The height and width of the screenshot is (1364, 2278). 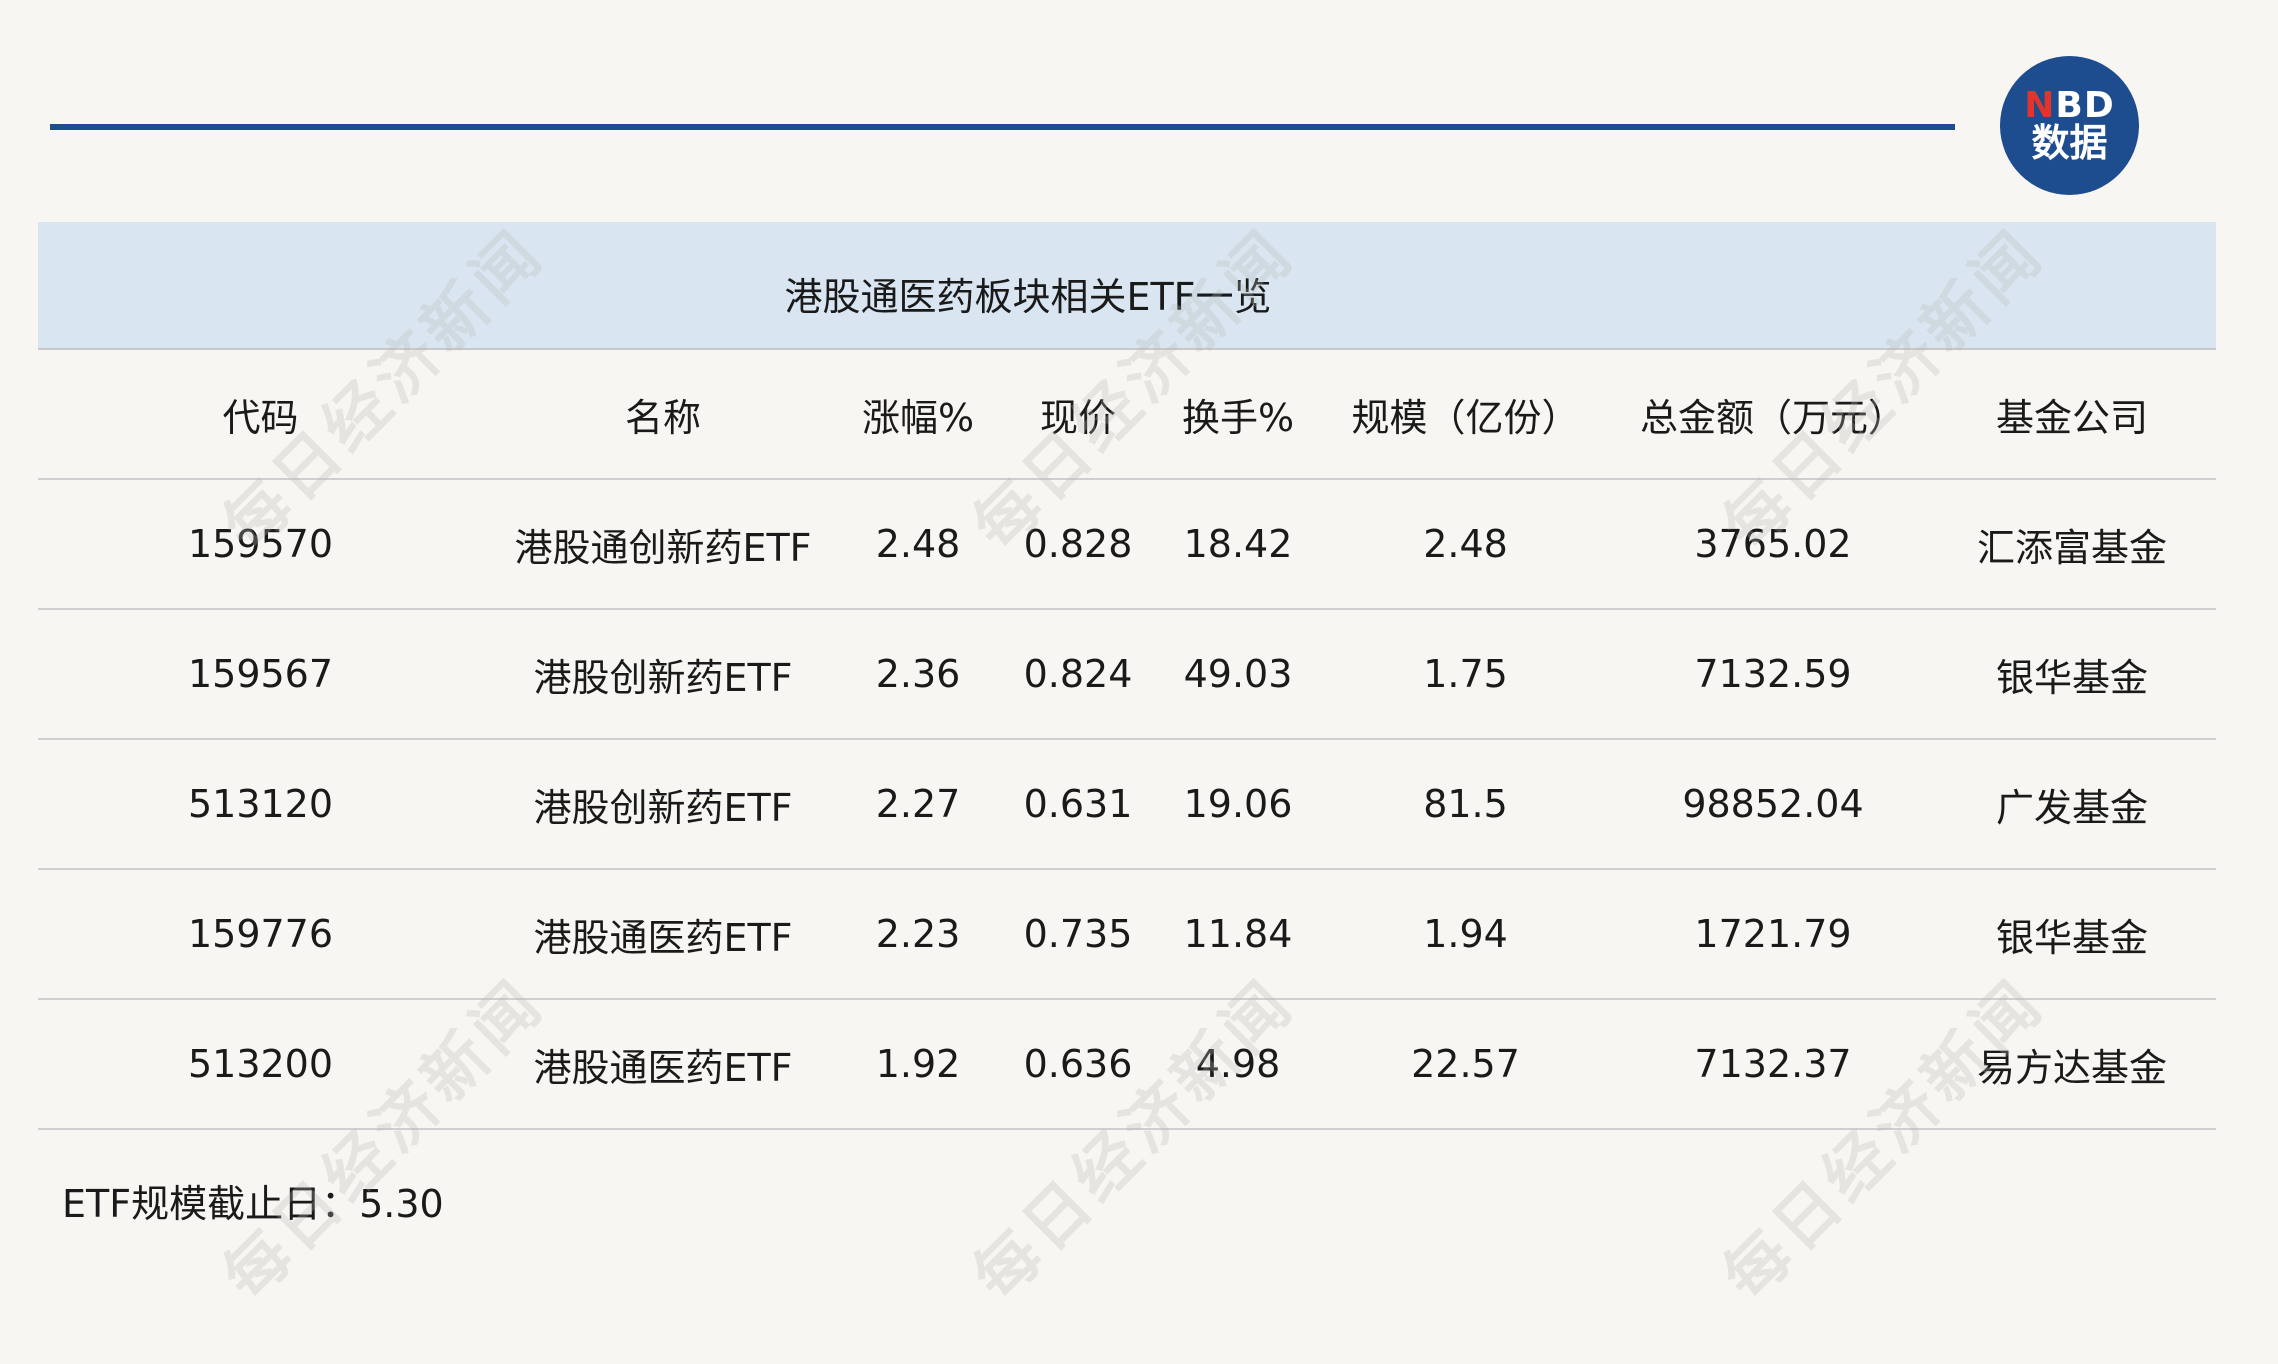 I want to click on nbd-logo: NBD 数据, so click(x=2069, y=125).